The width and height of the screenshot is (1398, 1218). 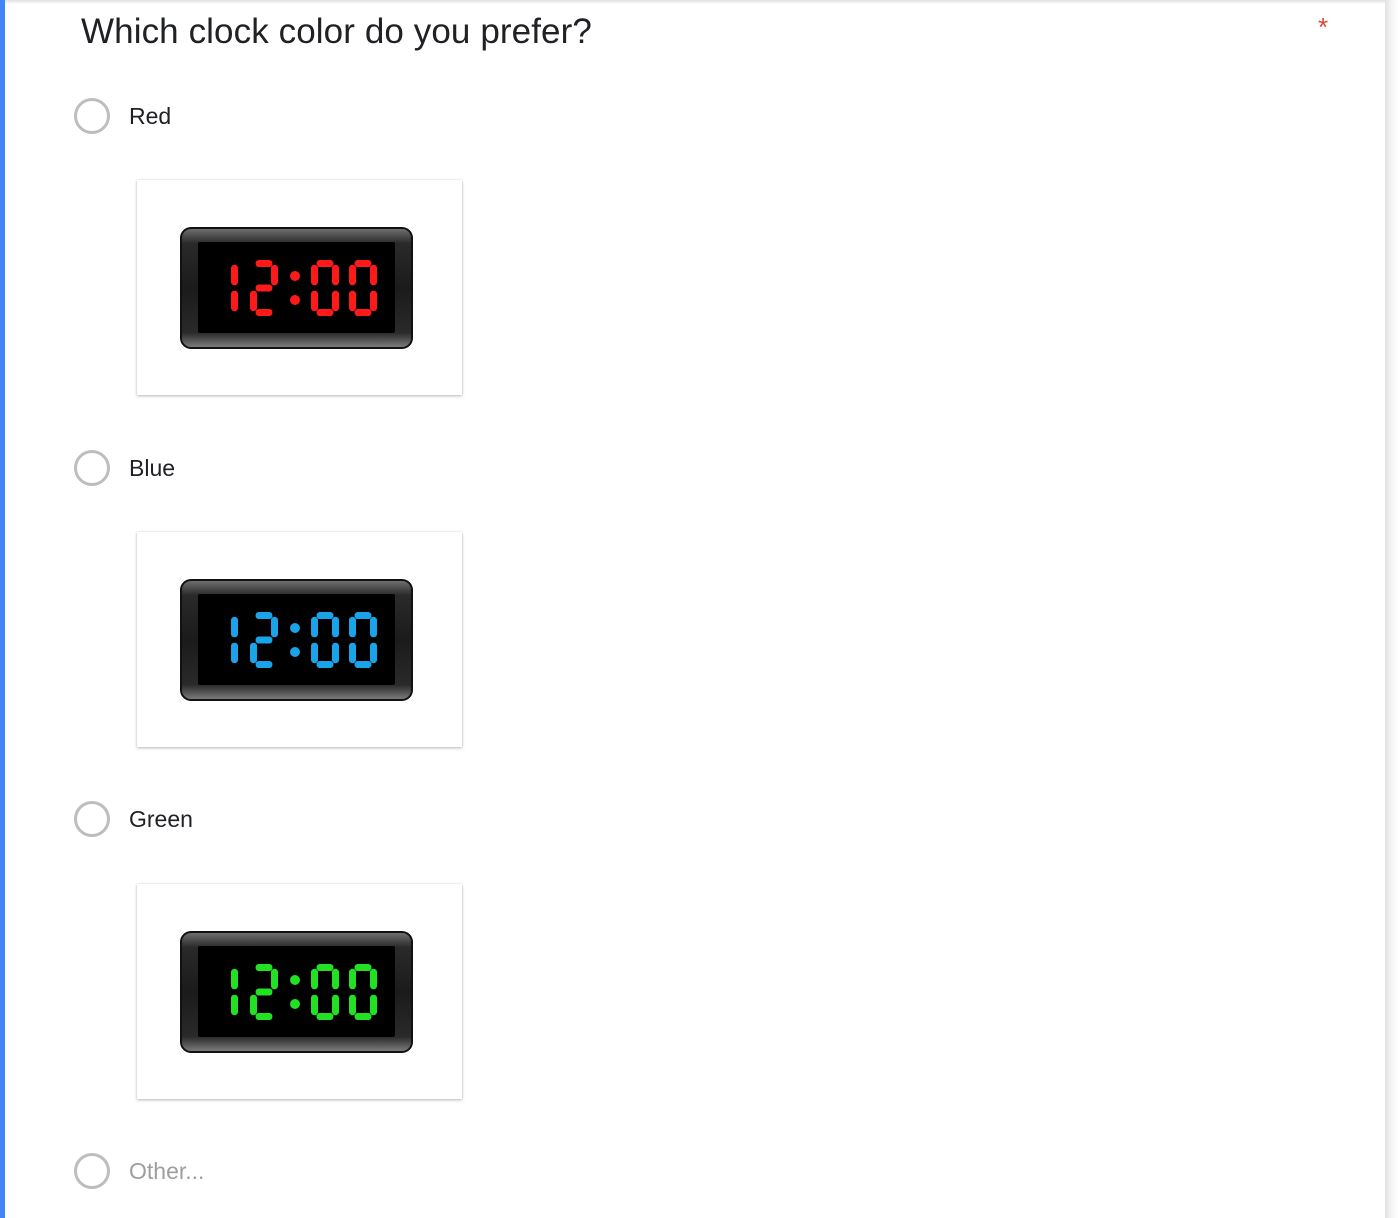 What do you see at coordinates (374, 116) in the screenshot?
I see `option-red: Red` at bounding box center [374, 116].